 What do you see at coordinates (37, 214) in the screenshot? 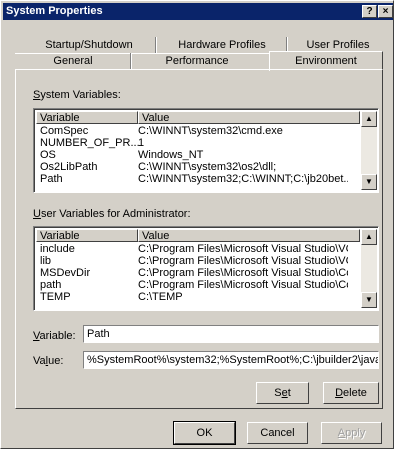
I see `hotkey: U` at bounding box center [37, 214].